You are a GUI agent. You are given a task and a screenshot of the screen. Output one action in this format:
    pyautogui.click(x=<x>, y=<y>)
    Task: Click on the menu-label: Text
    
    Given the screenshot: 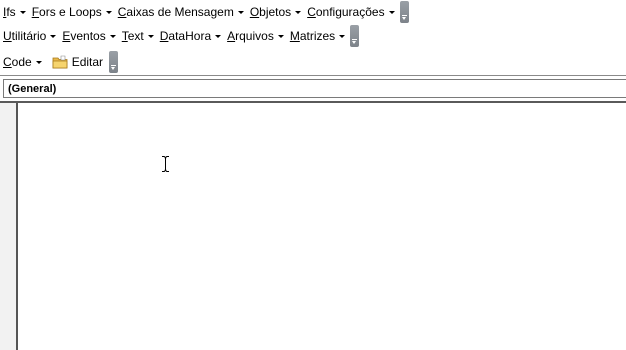 What is the action you would take?
    pyautogui.click(x=132, y=36)
    